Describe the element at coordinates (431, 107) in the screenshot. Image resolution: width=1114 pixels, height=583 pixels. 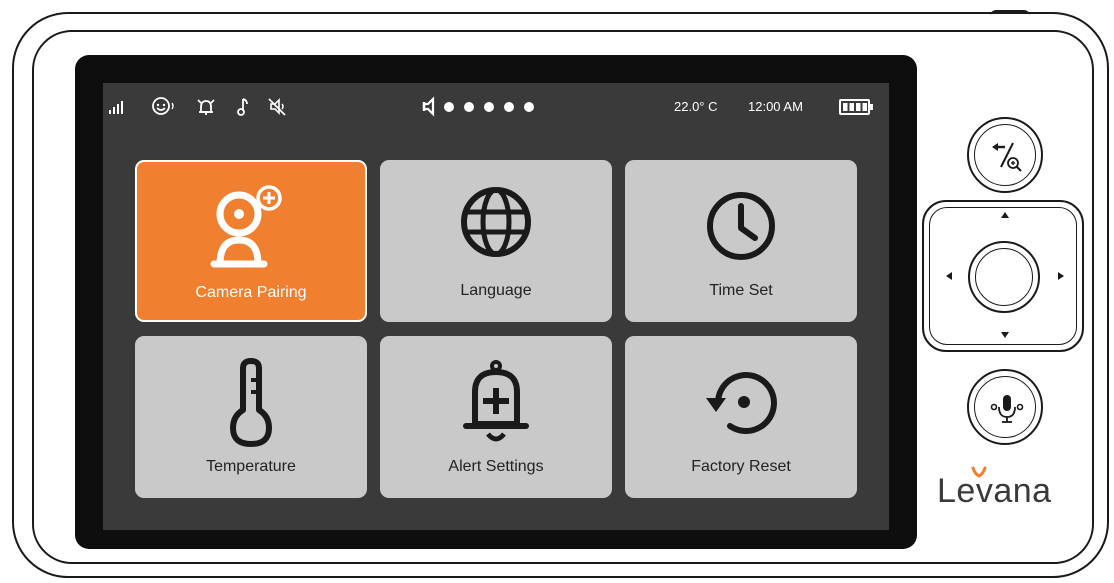
I see `speaker-icon` at that location.